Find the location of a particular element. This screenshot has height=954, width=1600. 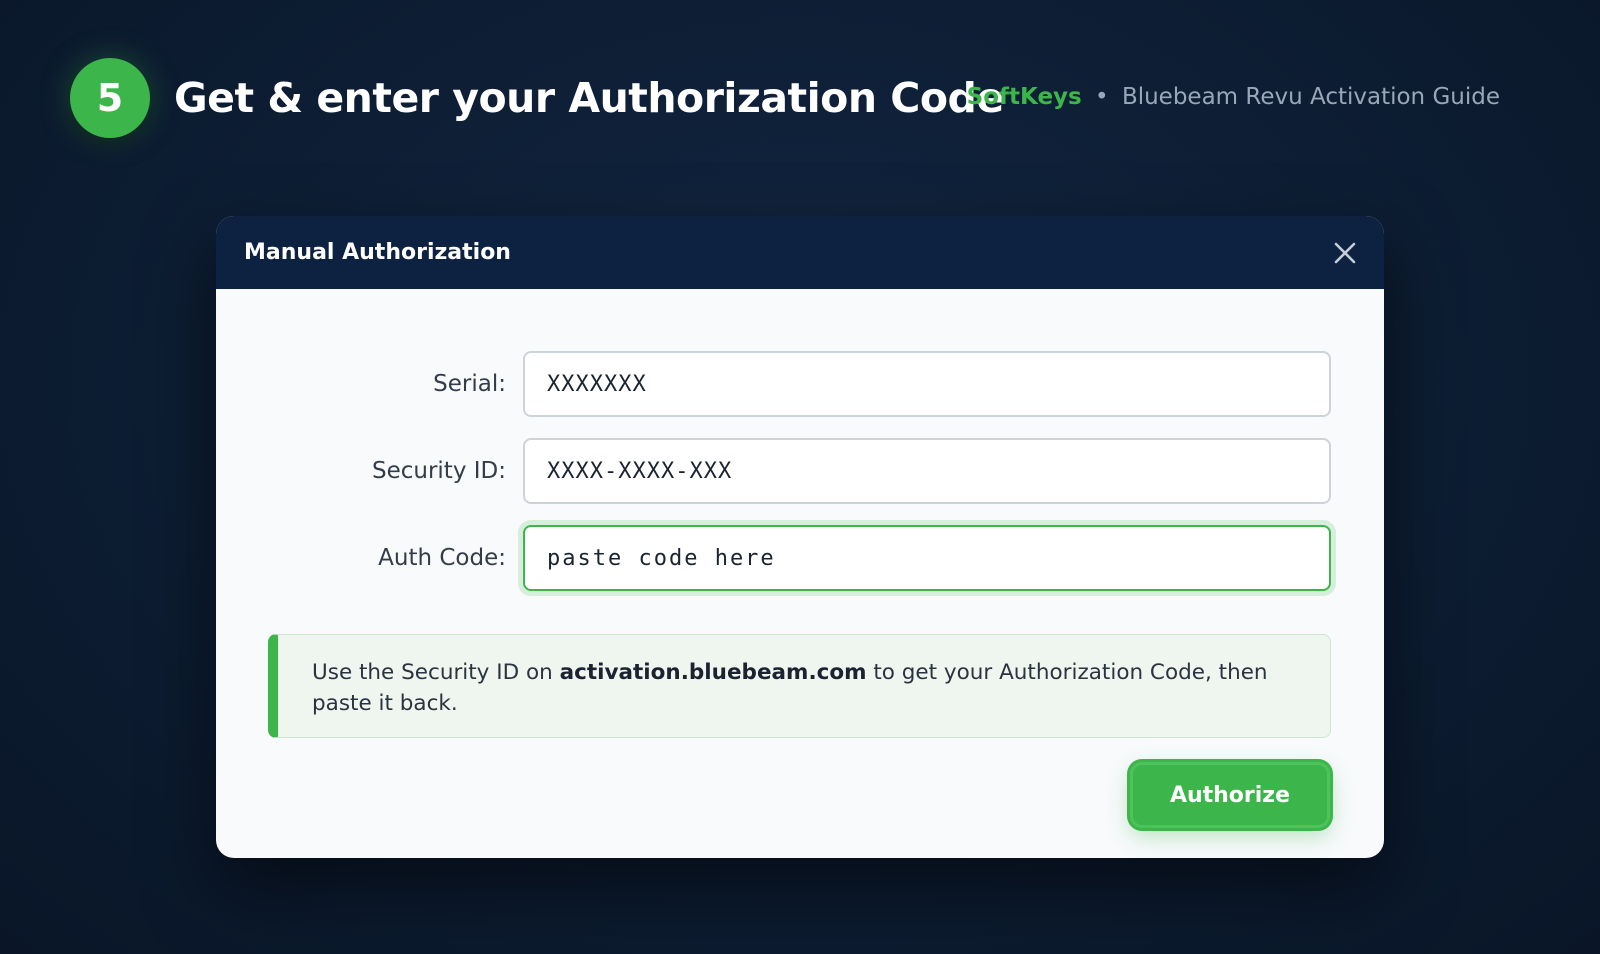

close-button is located at coordinates (1345, 253).